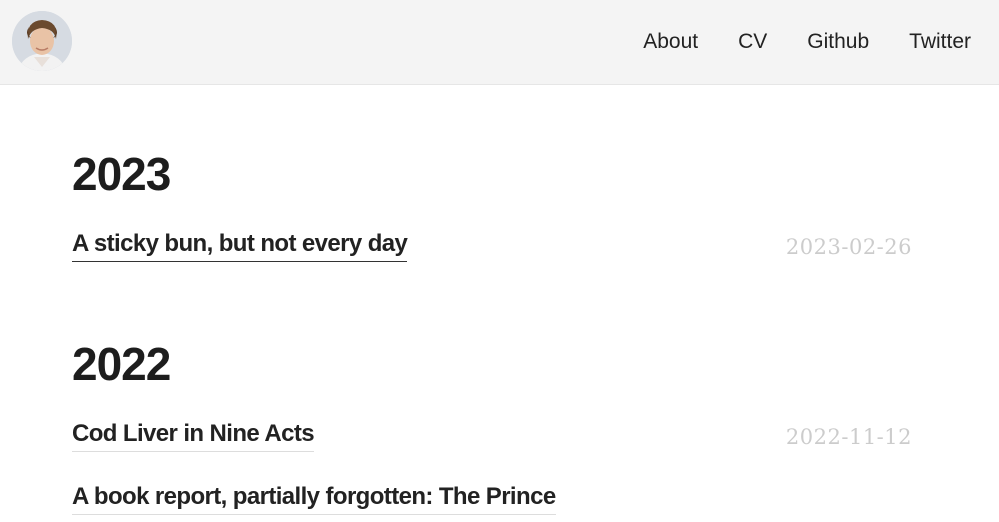 This screenshot has width=999, height=522. Describe the element at coordinates (752, 42) in the screenshot. I see `nav-cv-link: CV` at that location.